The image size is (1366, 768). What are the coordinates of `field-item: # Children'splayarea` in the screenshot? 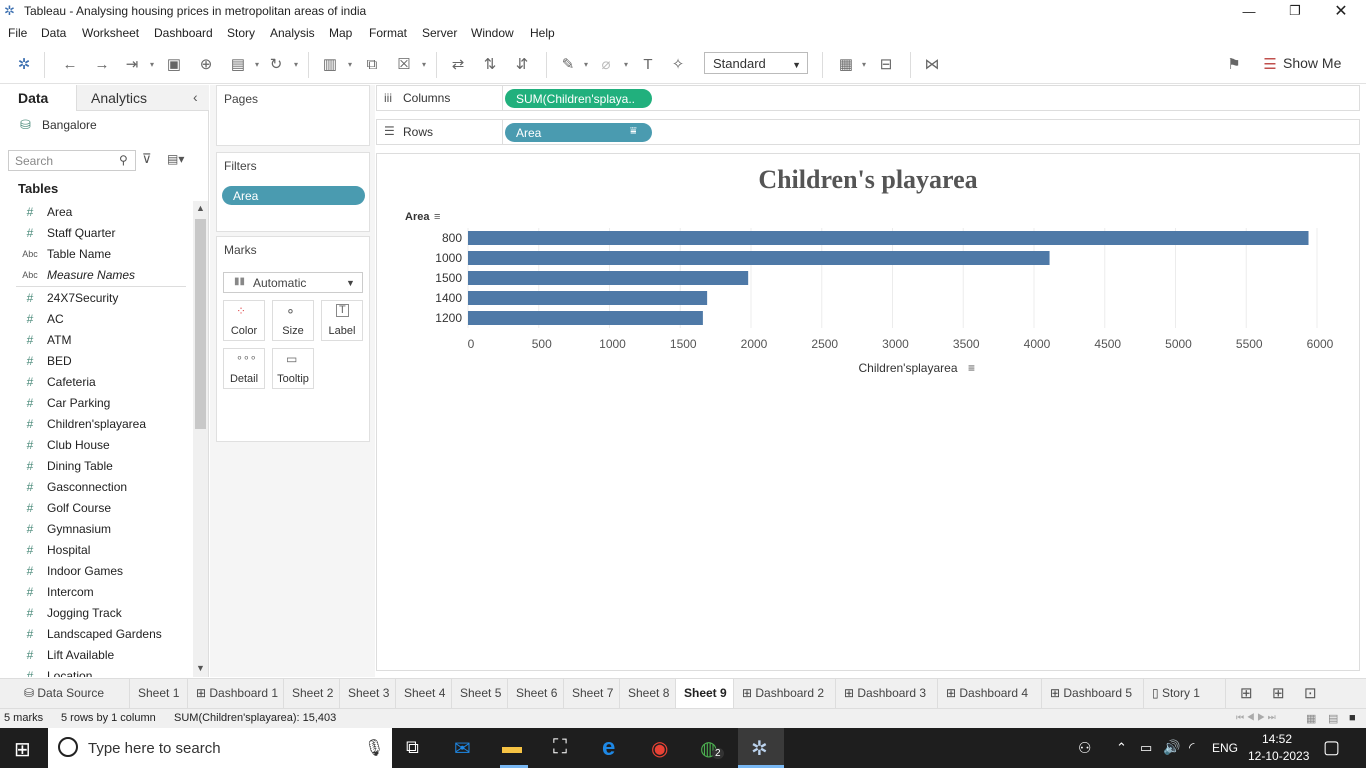 It's located at (96, 423).